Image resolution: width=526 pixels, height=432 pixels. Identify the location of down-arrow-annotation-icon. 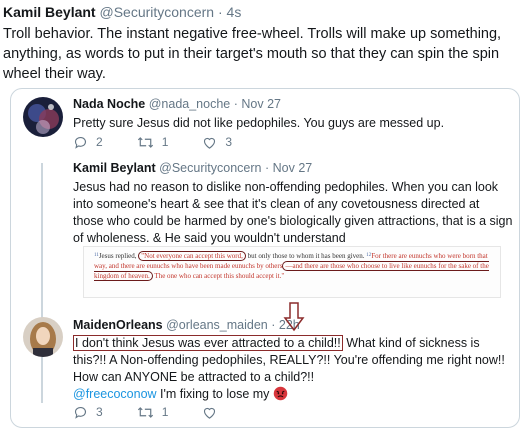
(294, 317).